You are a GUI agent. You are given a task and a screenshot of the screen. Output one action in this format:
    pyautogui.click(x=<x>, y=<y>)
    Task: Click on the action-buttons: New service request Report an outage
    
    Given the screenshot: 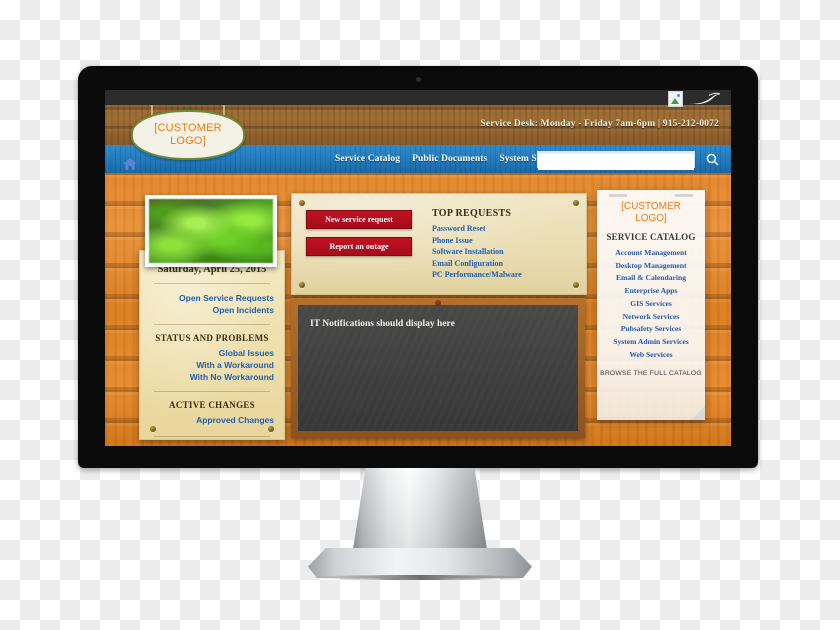 What is the action you would take?
    pyautogui.click(x=352, y=237)
    